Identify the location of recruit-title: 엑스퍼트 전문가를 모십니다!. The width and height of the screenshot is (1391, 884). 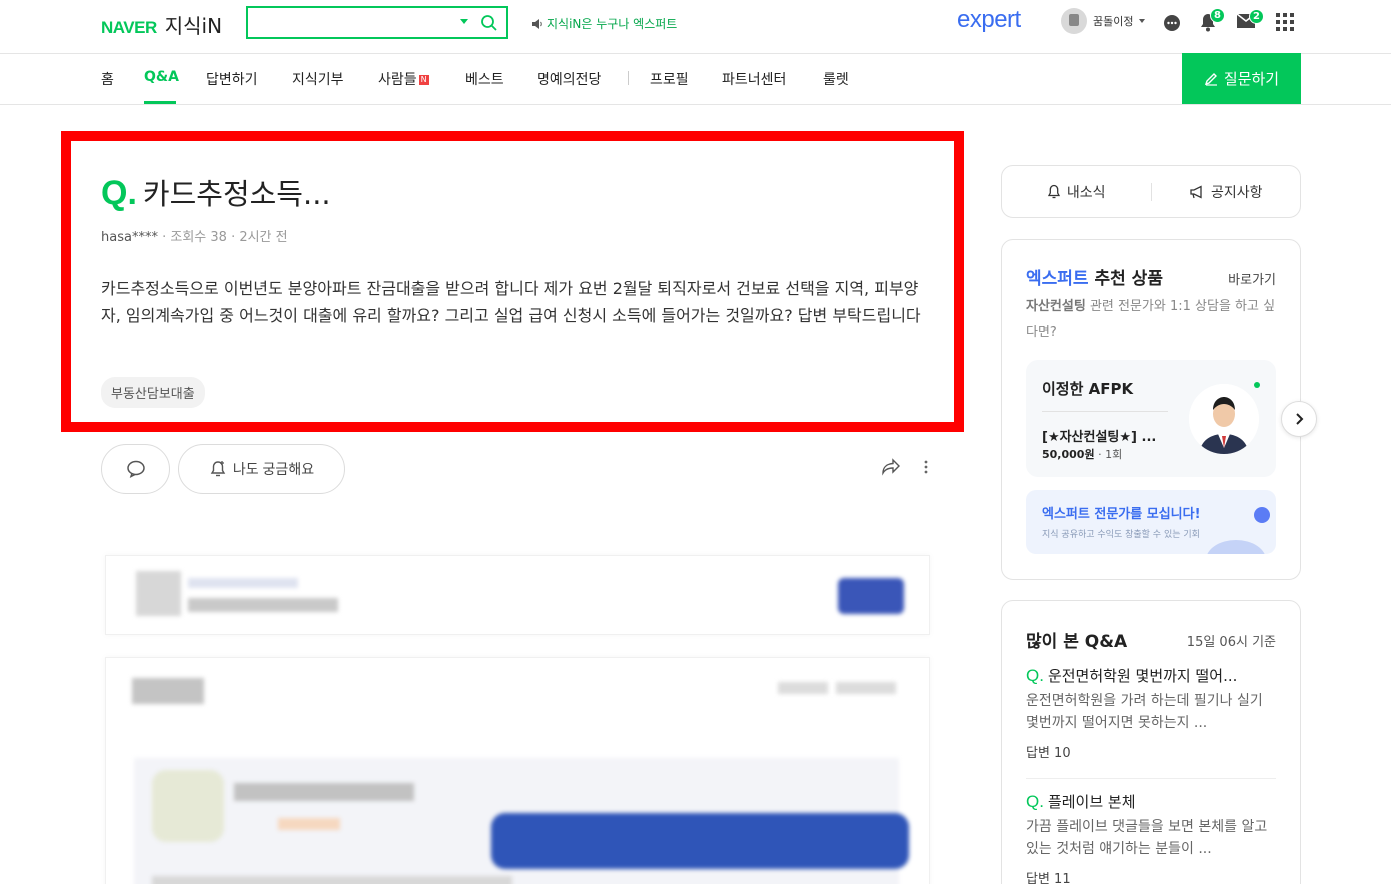
(1121, 514).